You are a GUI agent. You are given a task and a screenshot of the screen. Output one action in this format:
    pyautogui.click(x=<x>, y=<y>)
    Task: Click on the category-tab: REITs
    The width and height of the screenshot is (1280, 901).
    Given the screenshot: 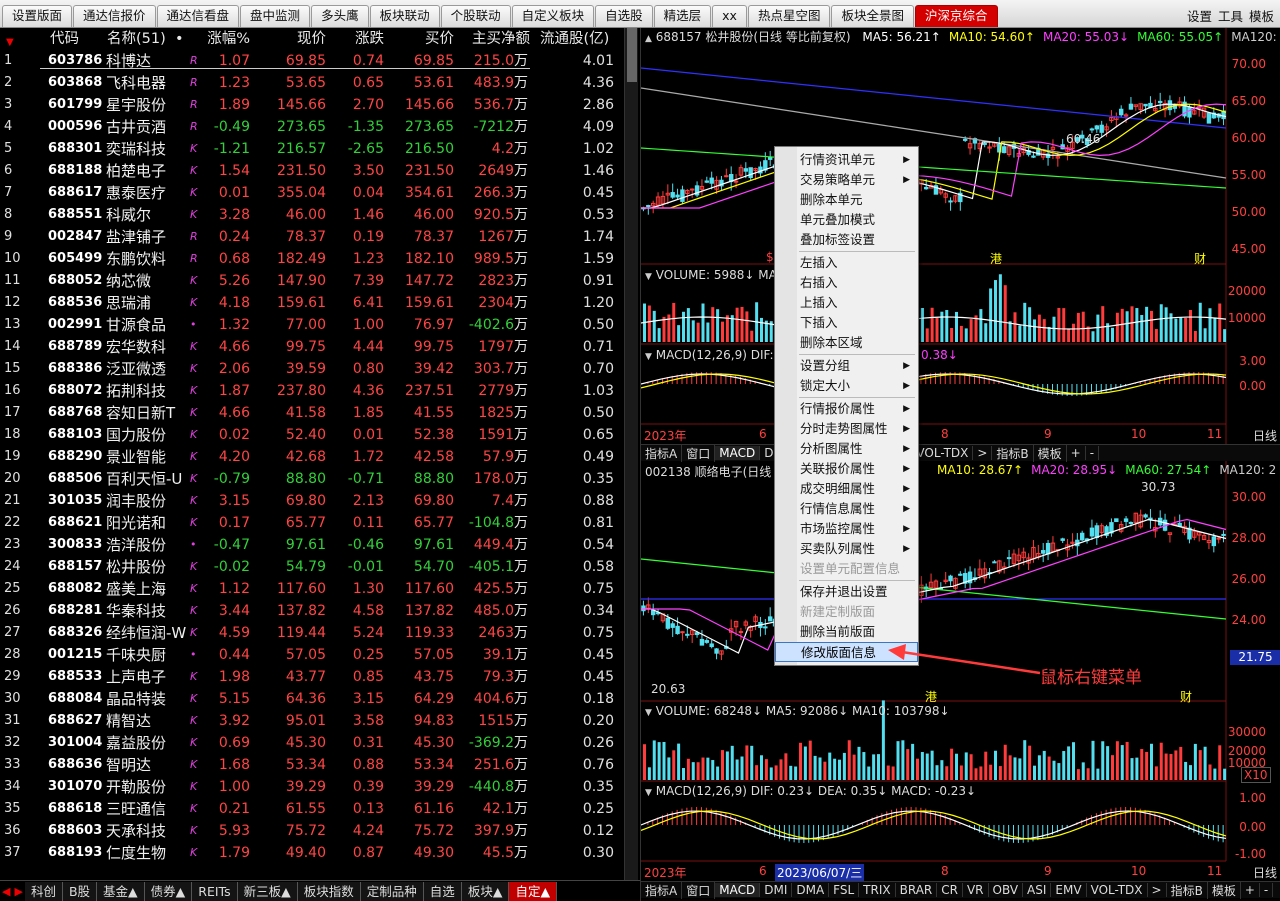 What is the action you would take?
    pyautogui.click(x=215, y=891)
    